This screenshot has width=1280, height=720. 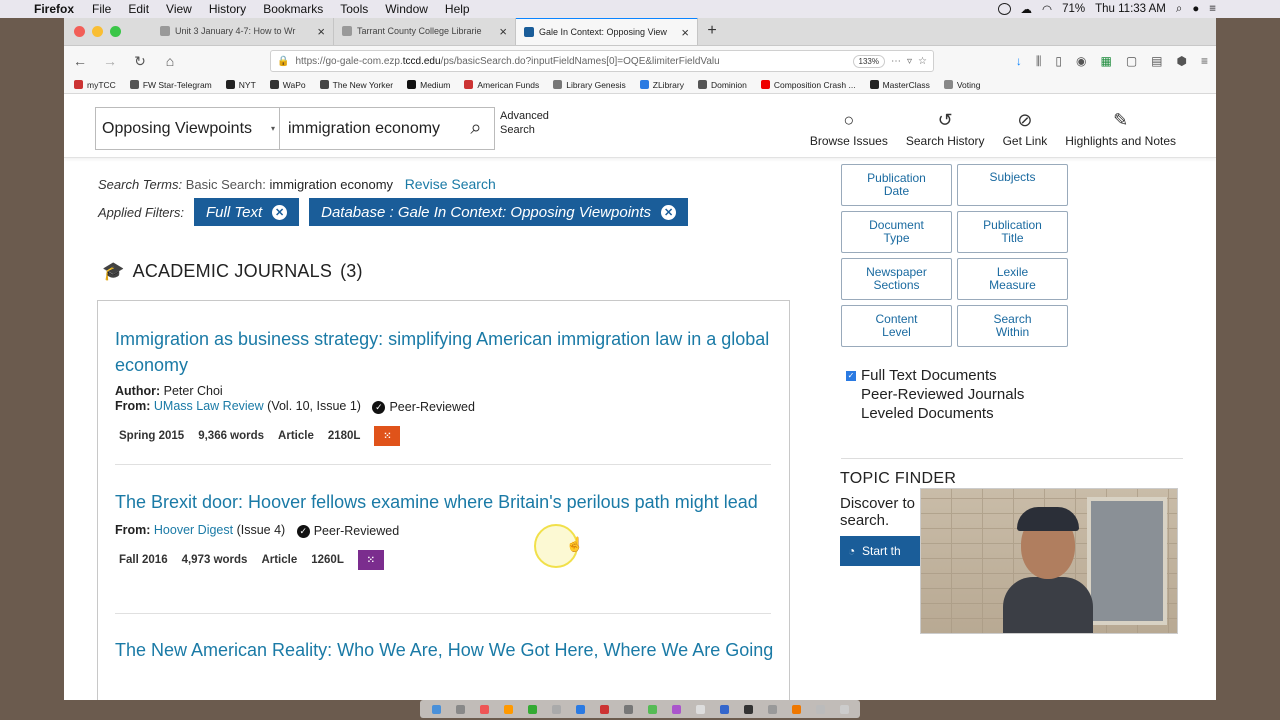 I want to click on facet-publication-title: Publication Title, so click(x=1012, y=232).